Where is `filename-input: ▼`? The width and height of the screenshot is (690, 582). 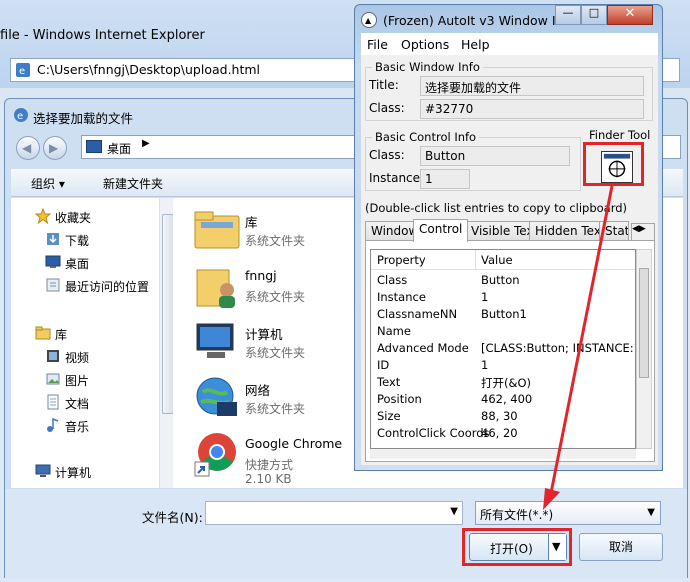
filename-input: ▼ is located at coordinates (334, 513).